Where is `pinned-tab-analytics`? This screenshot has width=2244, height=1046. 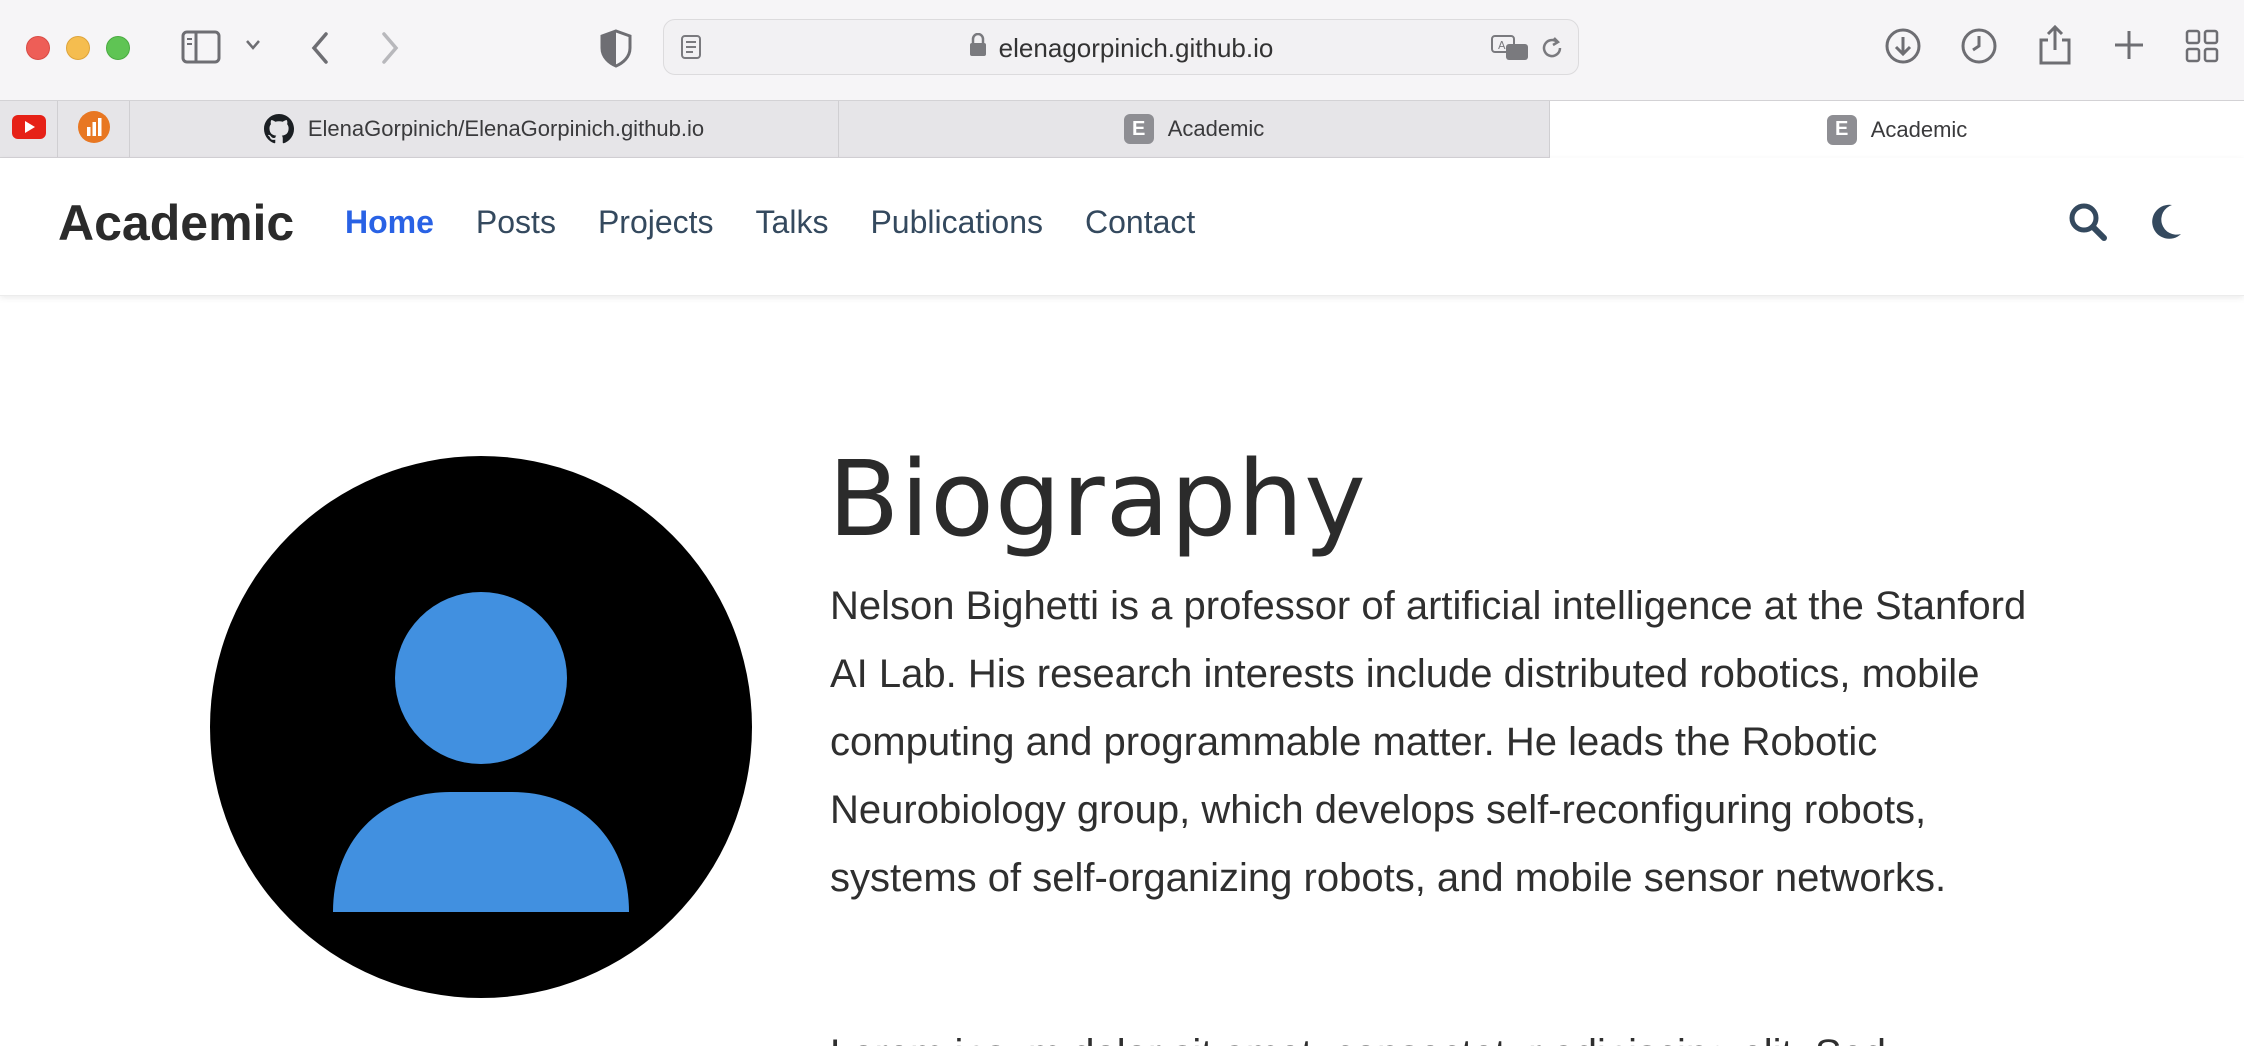
pinned-tab-analytics is located at coordinates (94, 129).